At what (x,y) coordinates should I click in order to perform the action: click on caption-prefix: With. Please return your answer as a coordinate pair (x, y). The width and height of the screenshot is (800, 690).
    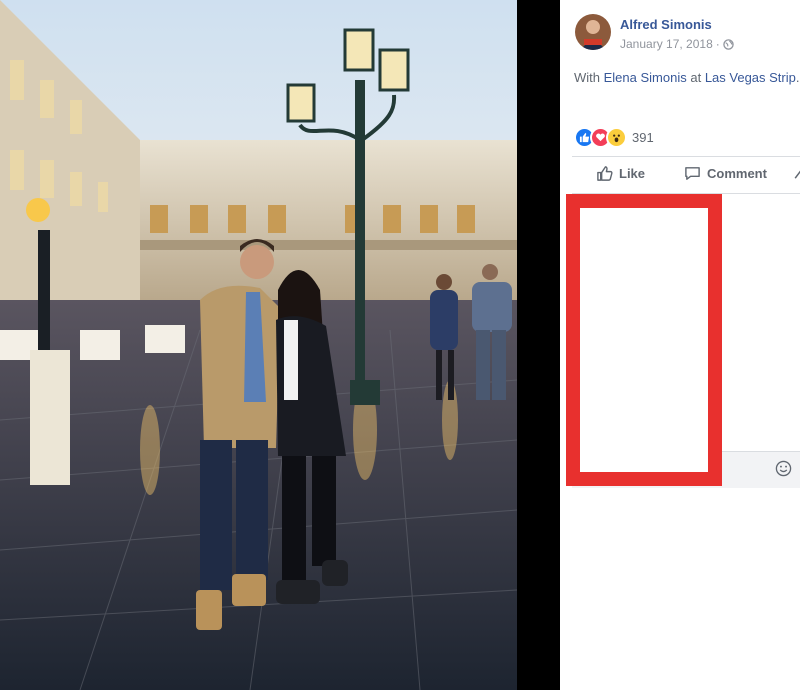
    Looking at the image, I should click on (589, 77).